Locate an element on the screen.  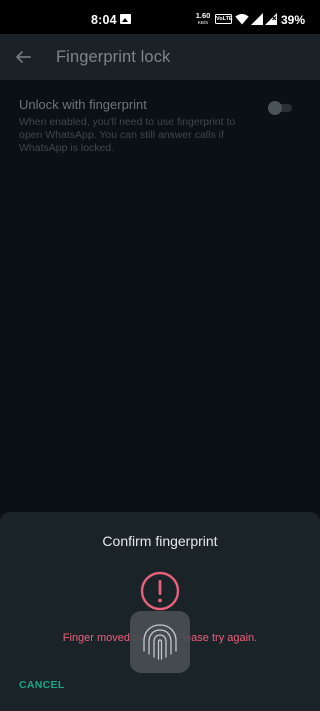
fingerprint-sensor-overlay is located at coordinates (160, 642).